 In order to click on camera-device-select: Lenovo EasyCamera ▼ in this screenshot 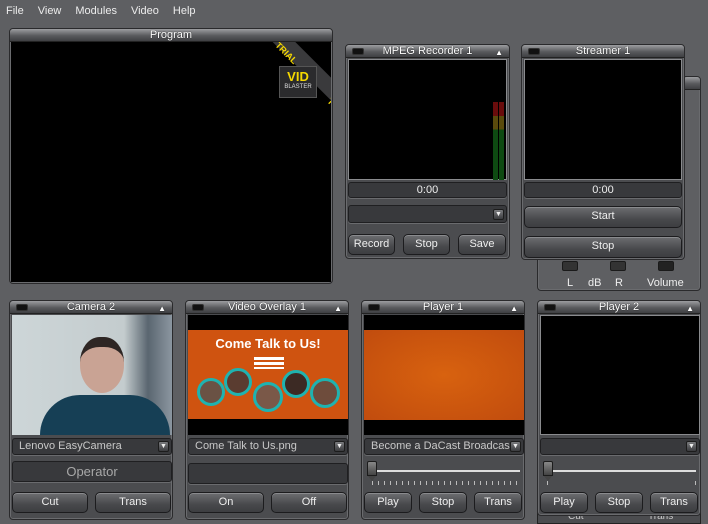, I will do `click(92, 446)`.